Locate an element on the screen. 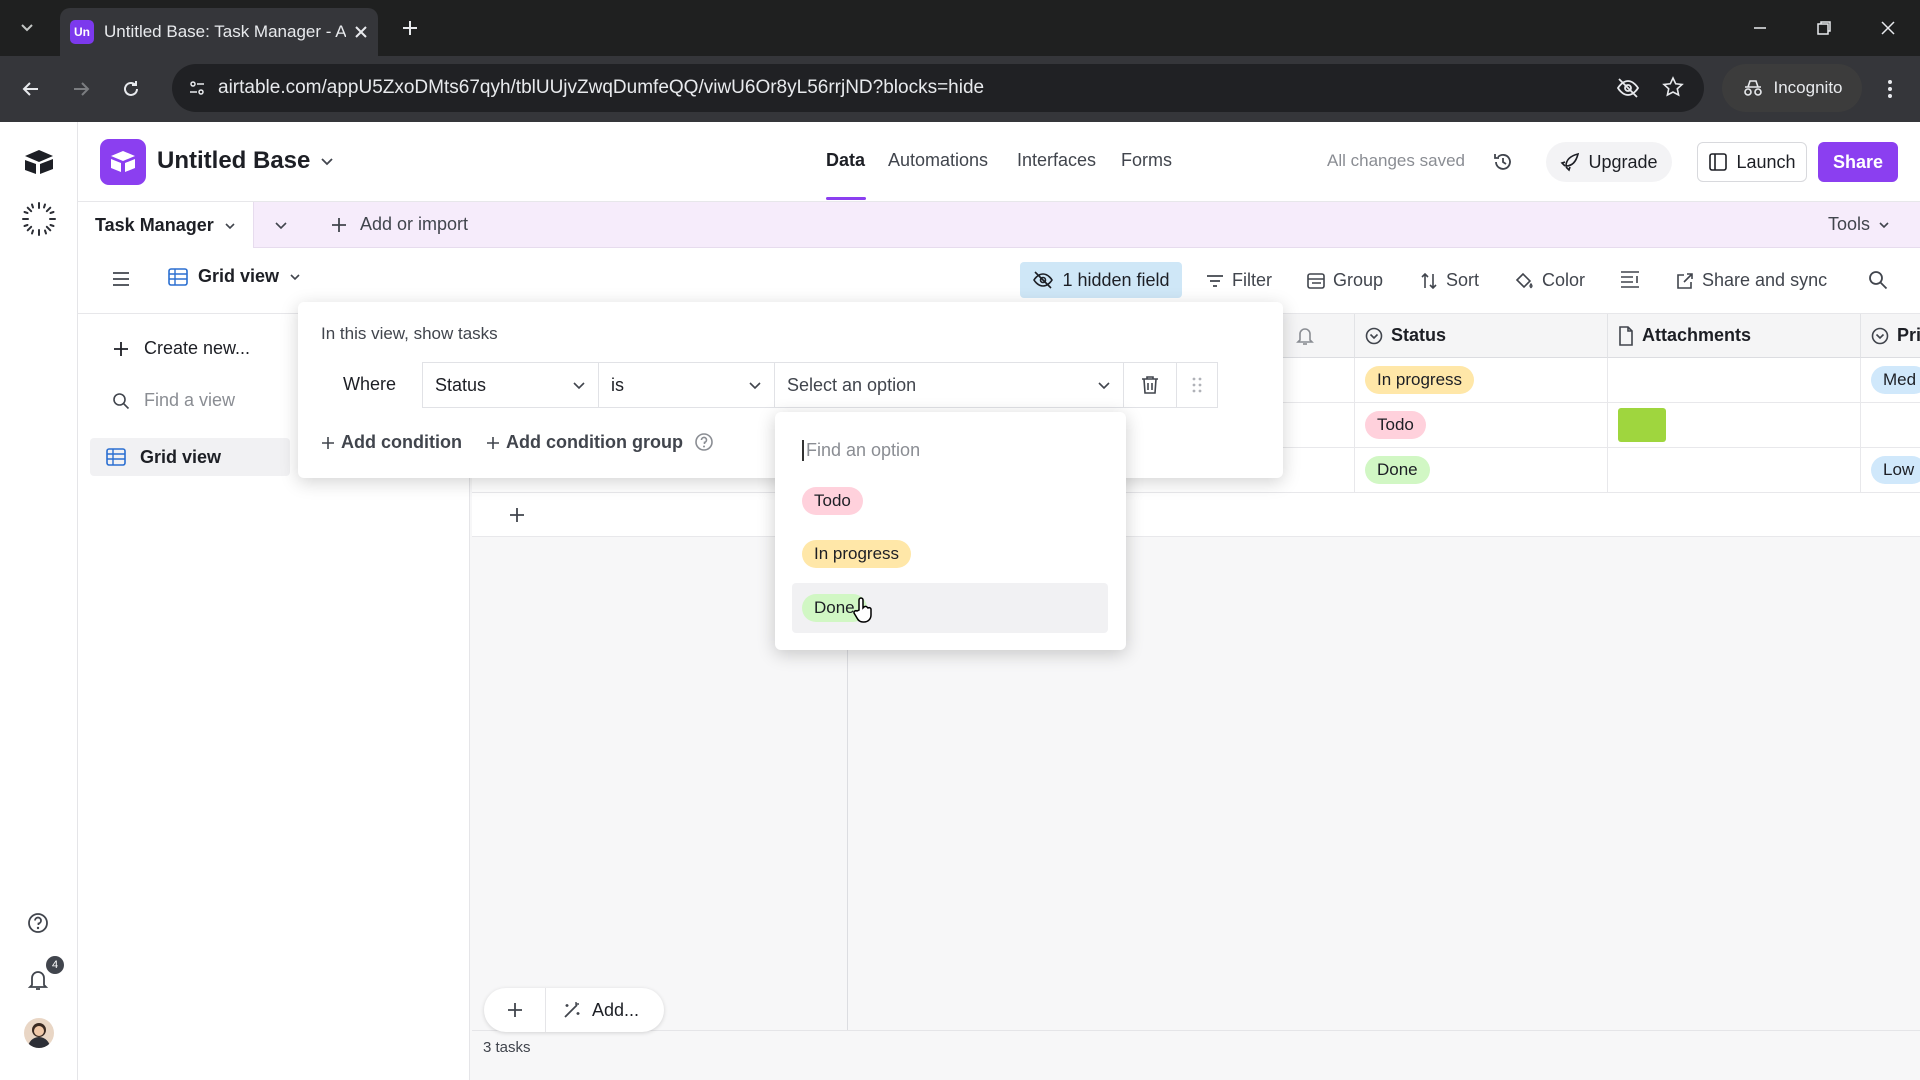 Image resolution: width=1920 pixels, height=1080 pixels. nav-tab-data: Data is located at coordinates (845, 160).